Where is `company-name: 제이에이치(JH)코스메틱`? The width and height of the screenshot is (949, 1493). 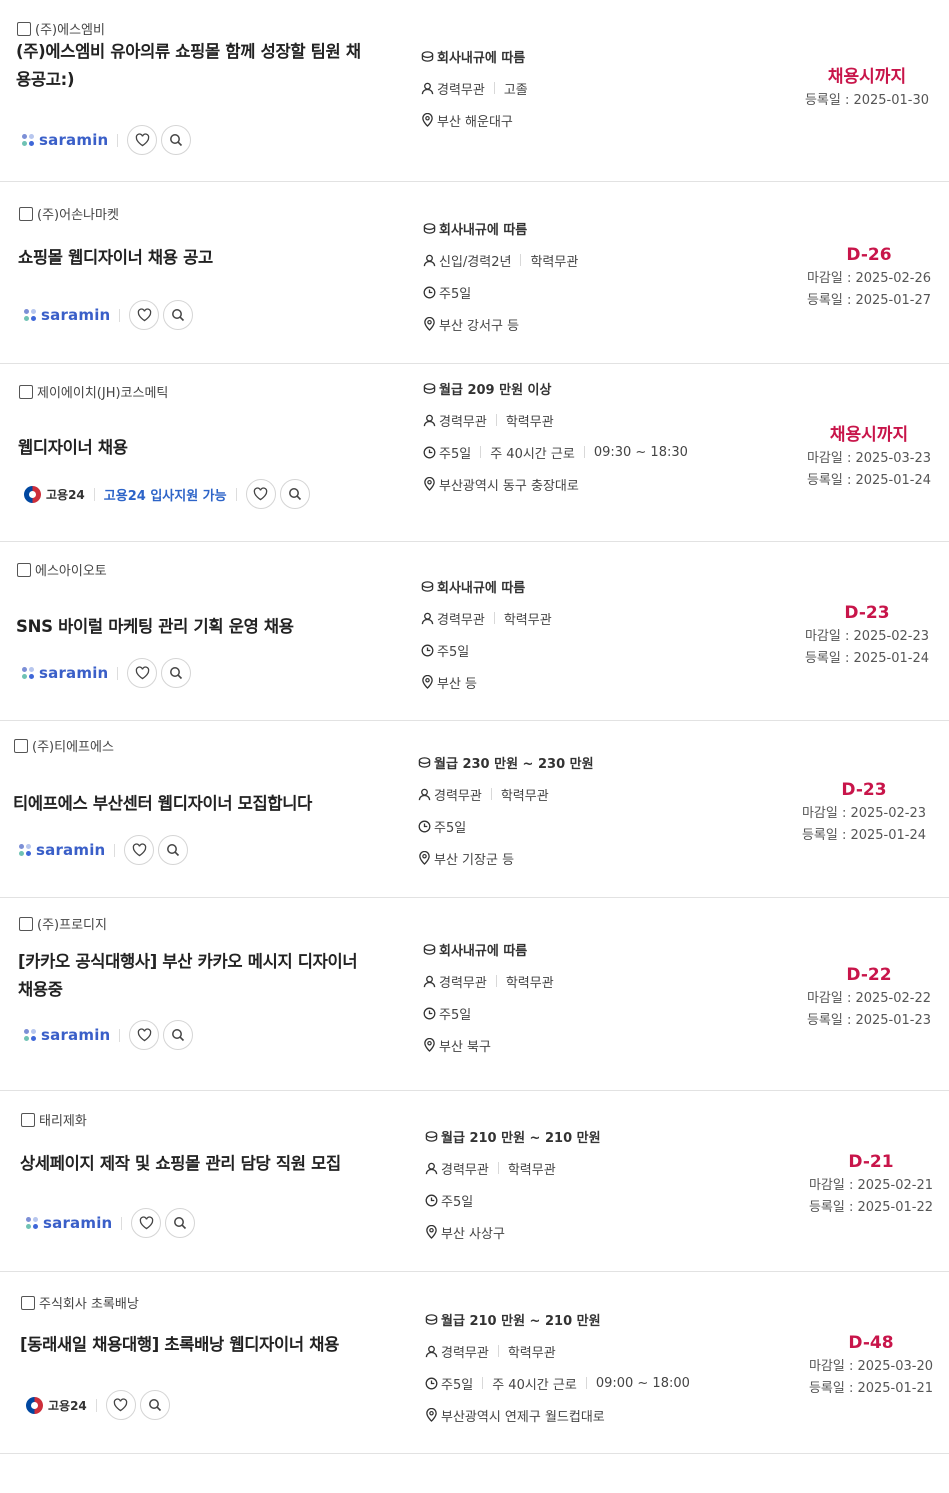 company-name: 제이에이치(JH)코스메틱 is located at coordinates (102, 391).